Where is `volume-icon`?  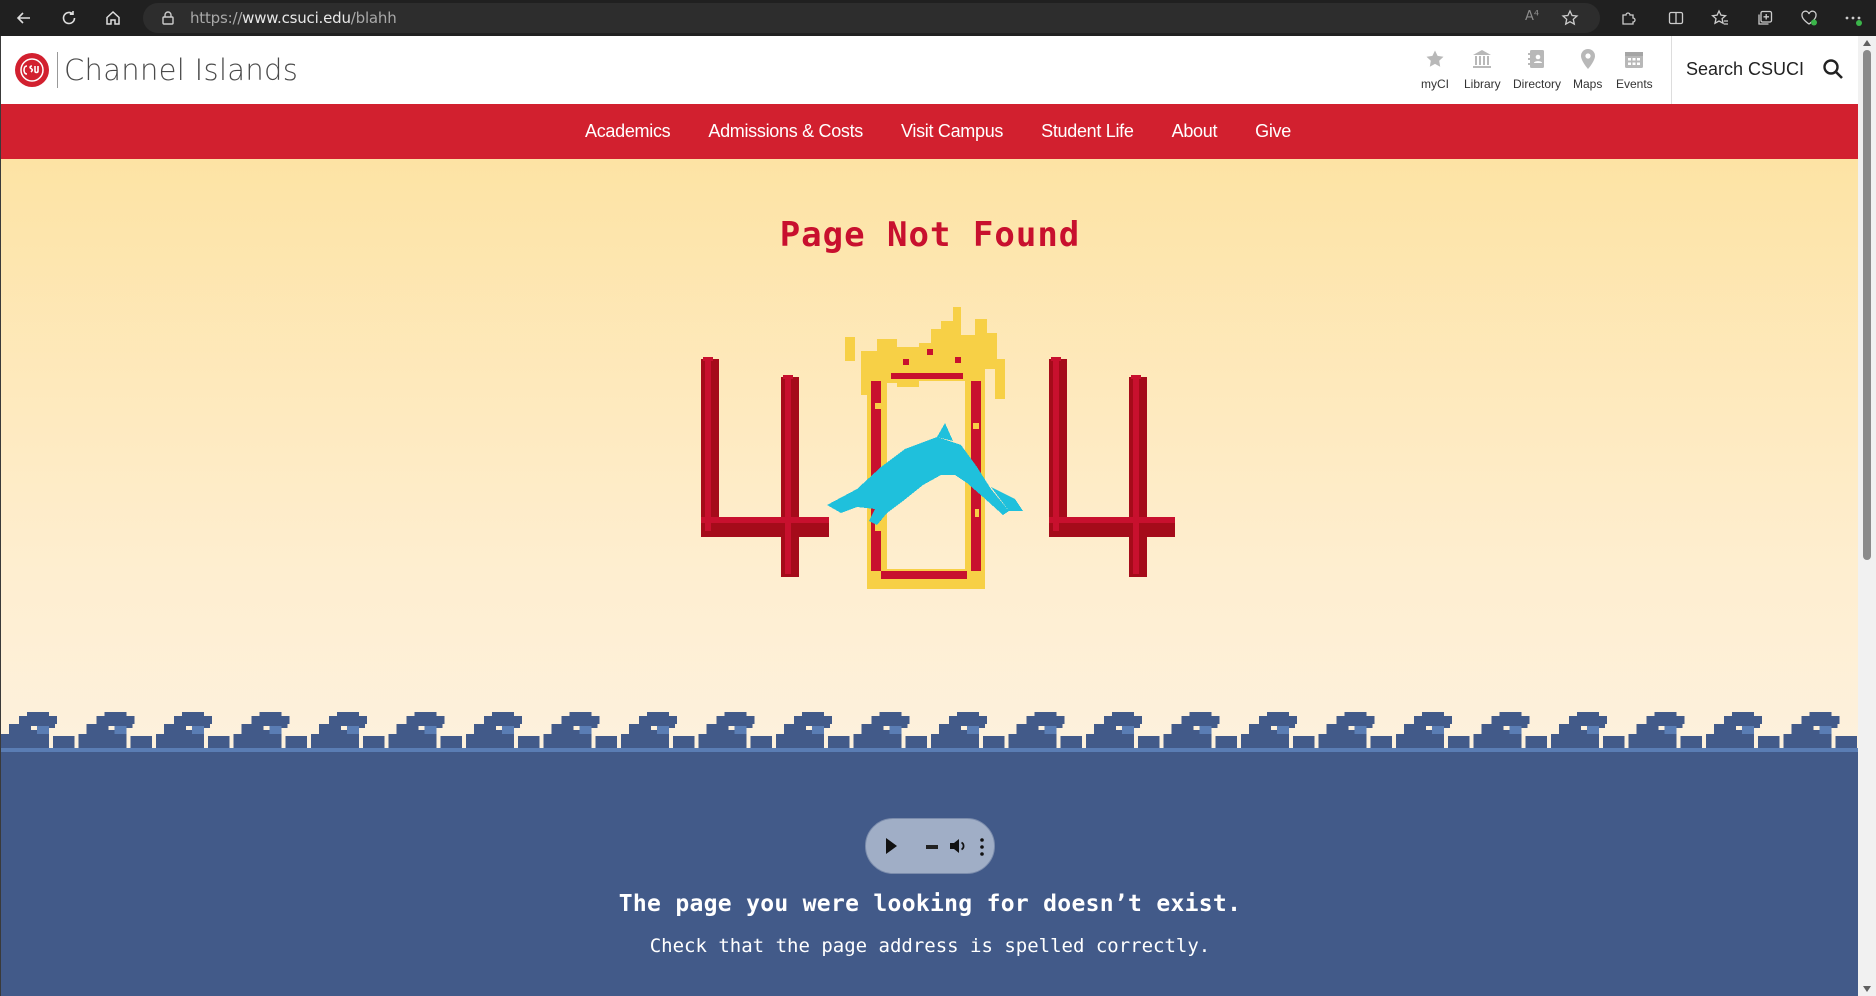 volume-icon is located at coordinates (958, 846).